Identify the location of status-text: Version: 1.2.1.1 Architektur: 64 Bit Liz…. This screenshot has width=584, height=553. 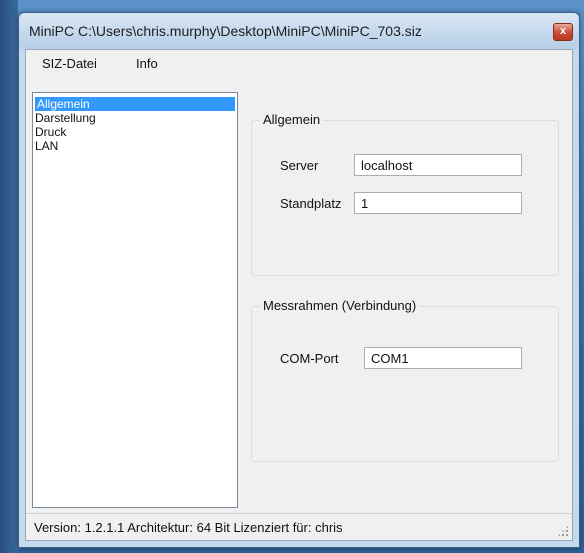
(188, 527).